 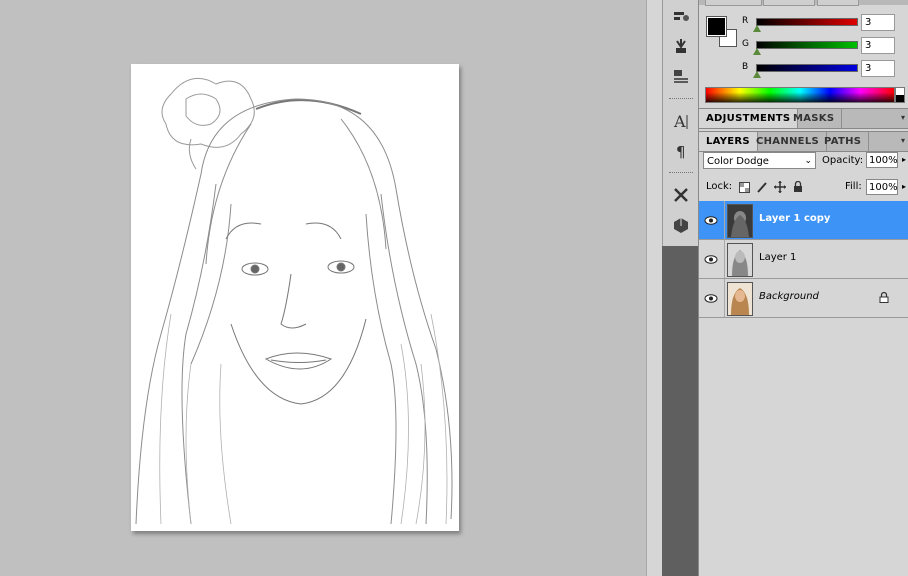 What do you see at coordinates (878, 22) in the screenshot?
I see `red-value-field: 3` at bounding box center [878, 22].